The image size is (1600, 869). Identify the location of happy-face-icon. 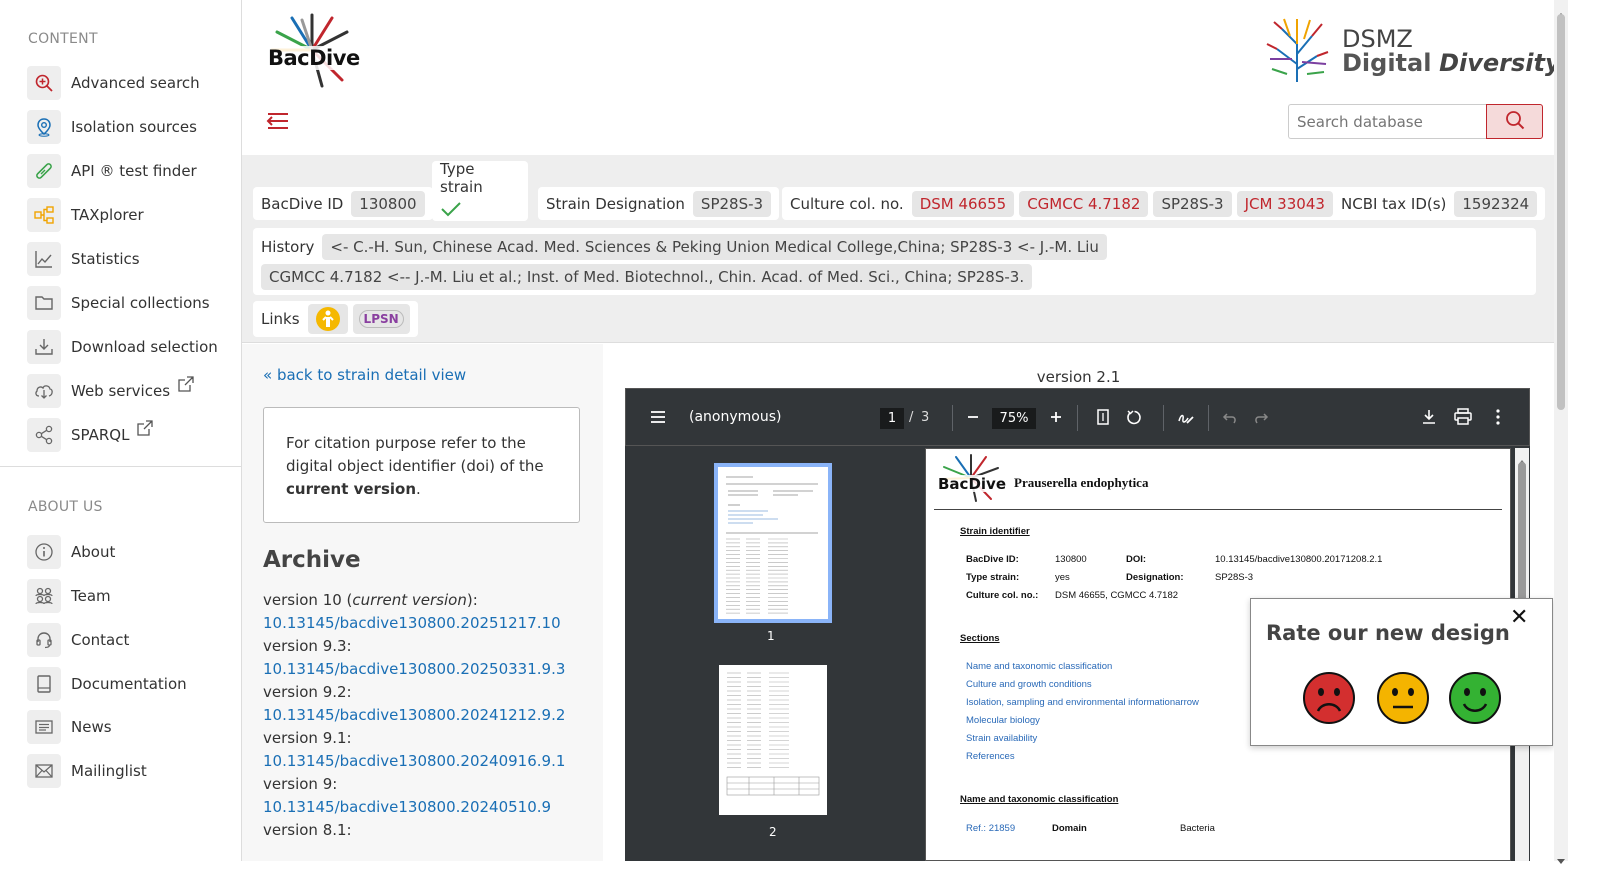
(1475, 700).